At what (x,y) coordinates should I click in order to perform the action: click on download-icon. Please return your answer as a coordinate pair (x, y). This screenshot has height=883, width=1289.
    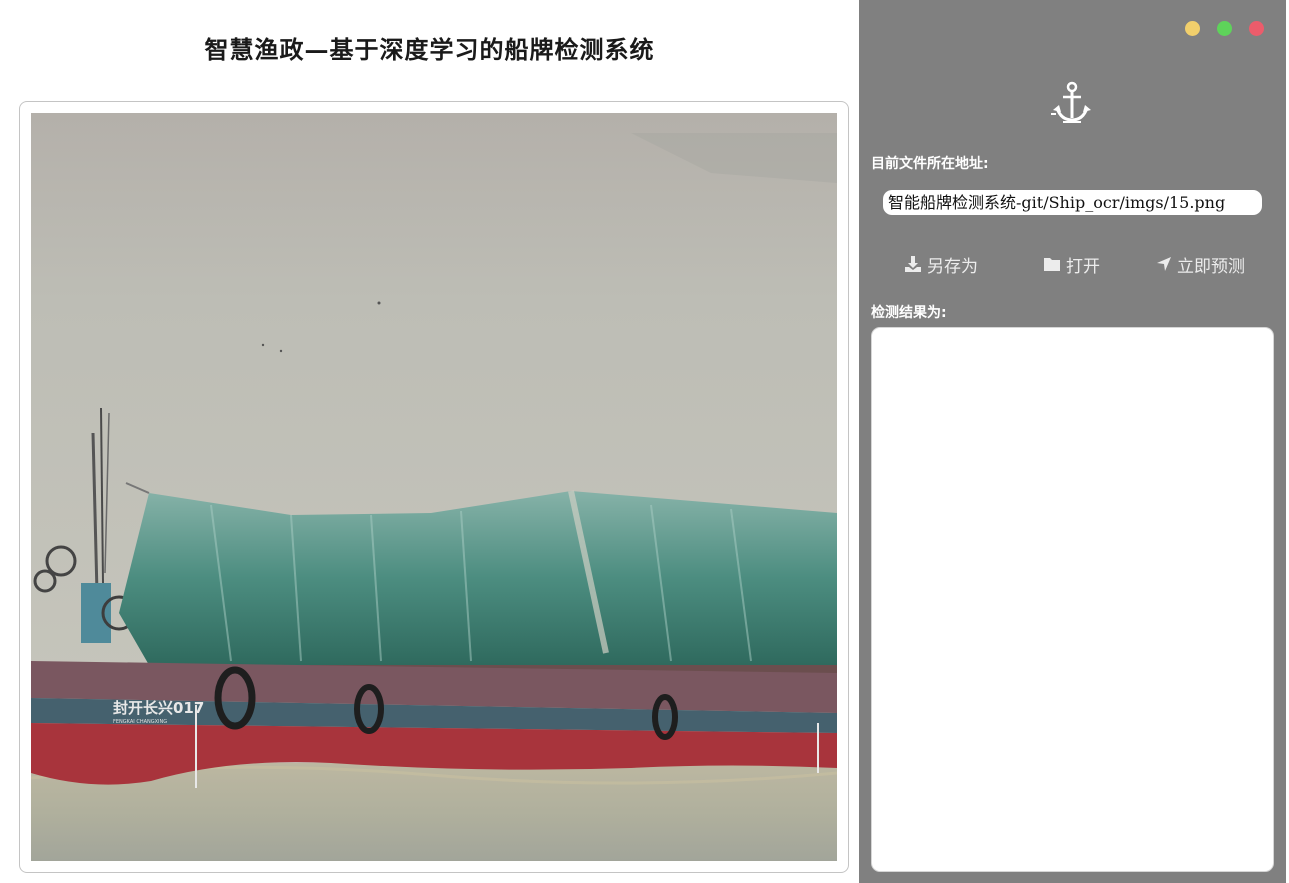
    Looking at the image, I should click on (913, 264).